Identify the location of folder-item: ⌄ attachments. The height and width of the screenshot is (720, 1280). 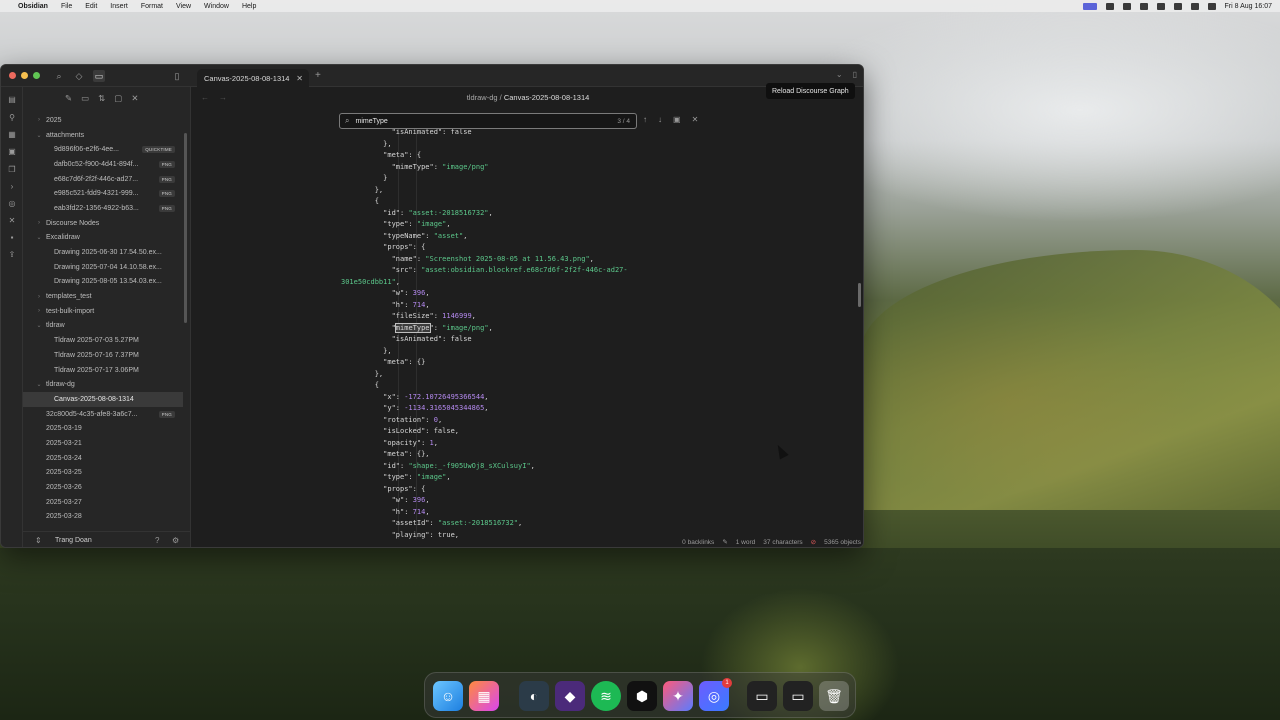
(103, 135).